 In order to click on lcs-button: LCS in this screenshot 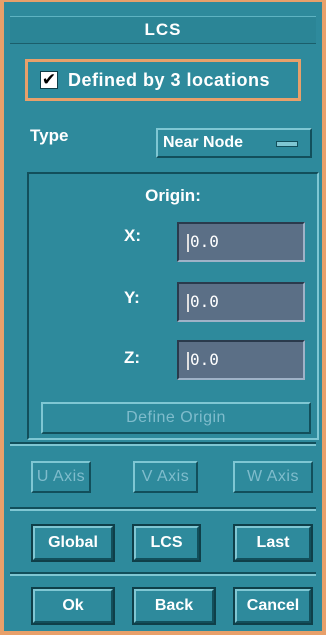, I will do `click(166, 543)`.